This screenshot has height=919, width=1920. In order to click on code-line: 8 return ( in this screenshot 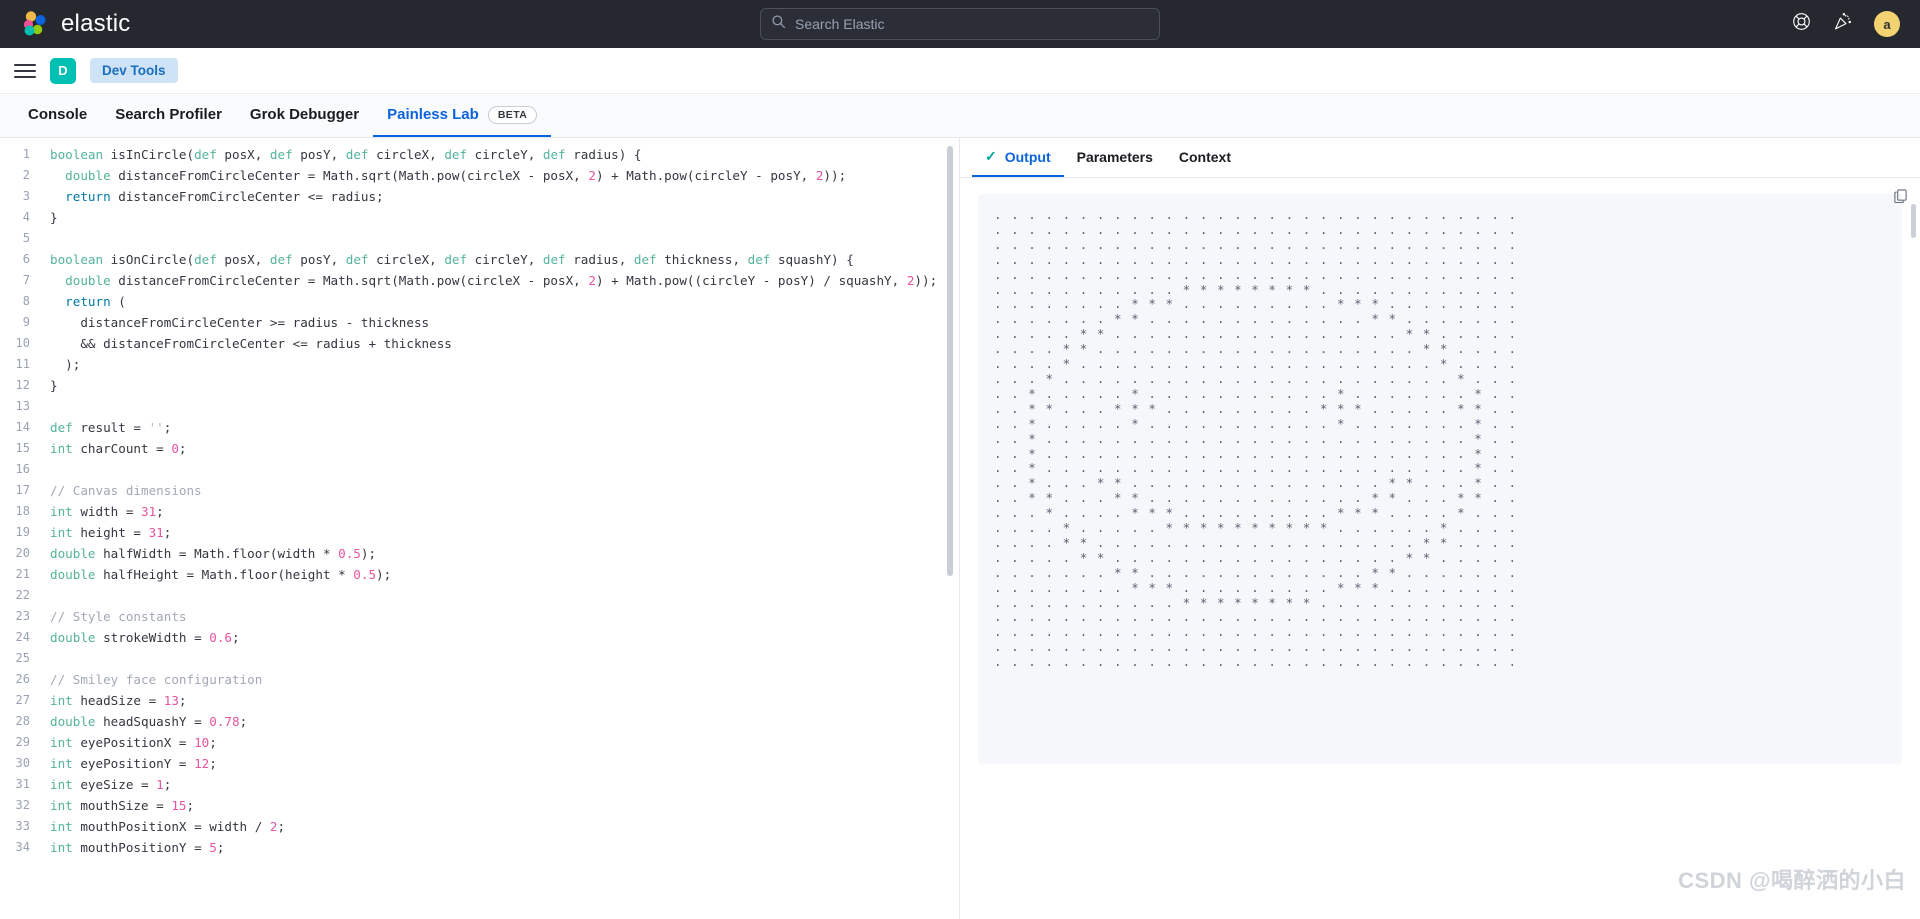, I will do `click(479, 301)`.